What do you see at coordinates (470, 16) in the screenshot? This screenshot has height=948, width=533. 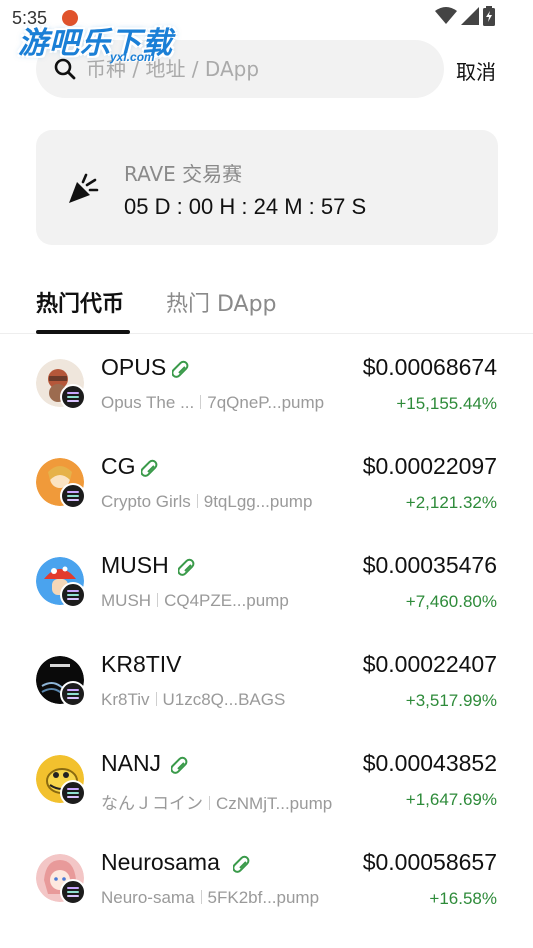 I see `signal-icon` at bounding box center [470, 16].